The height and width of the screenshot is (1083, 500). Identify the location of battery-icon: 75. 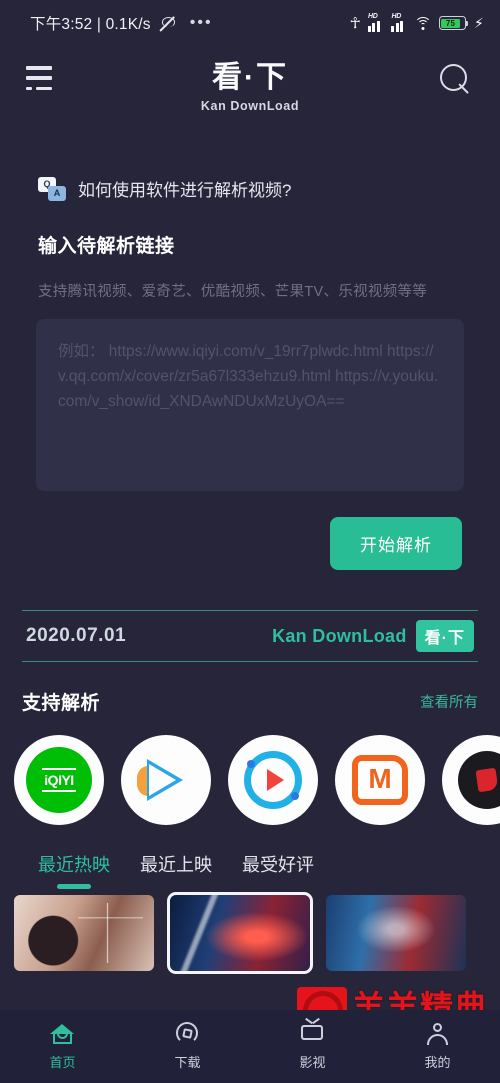
(453, 23).